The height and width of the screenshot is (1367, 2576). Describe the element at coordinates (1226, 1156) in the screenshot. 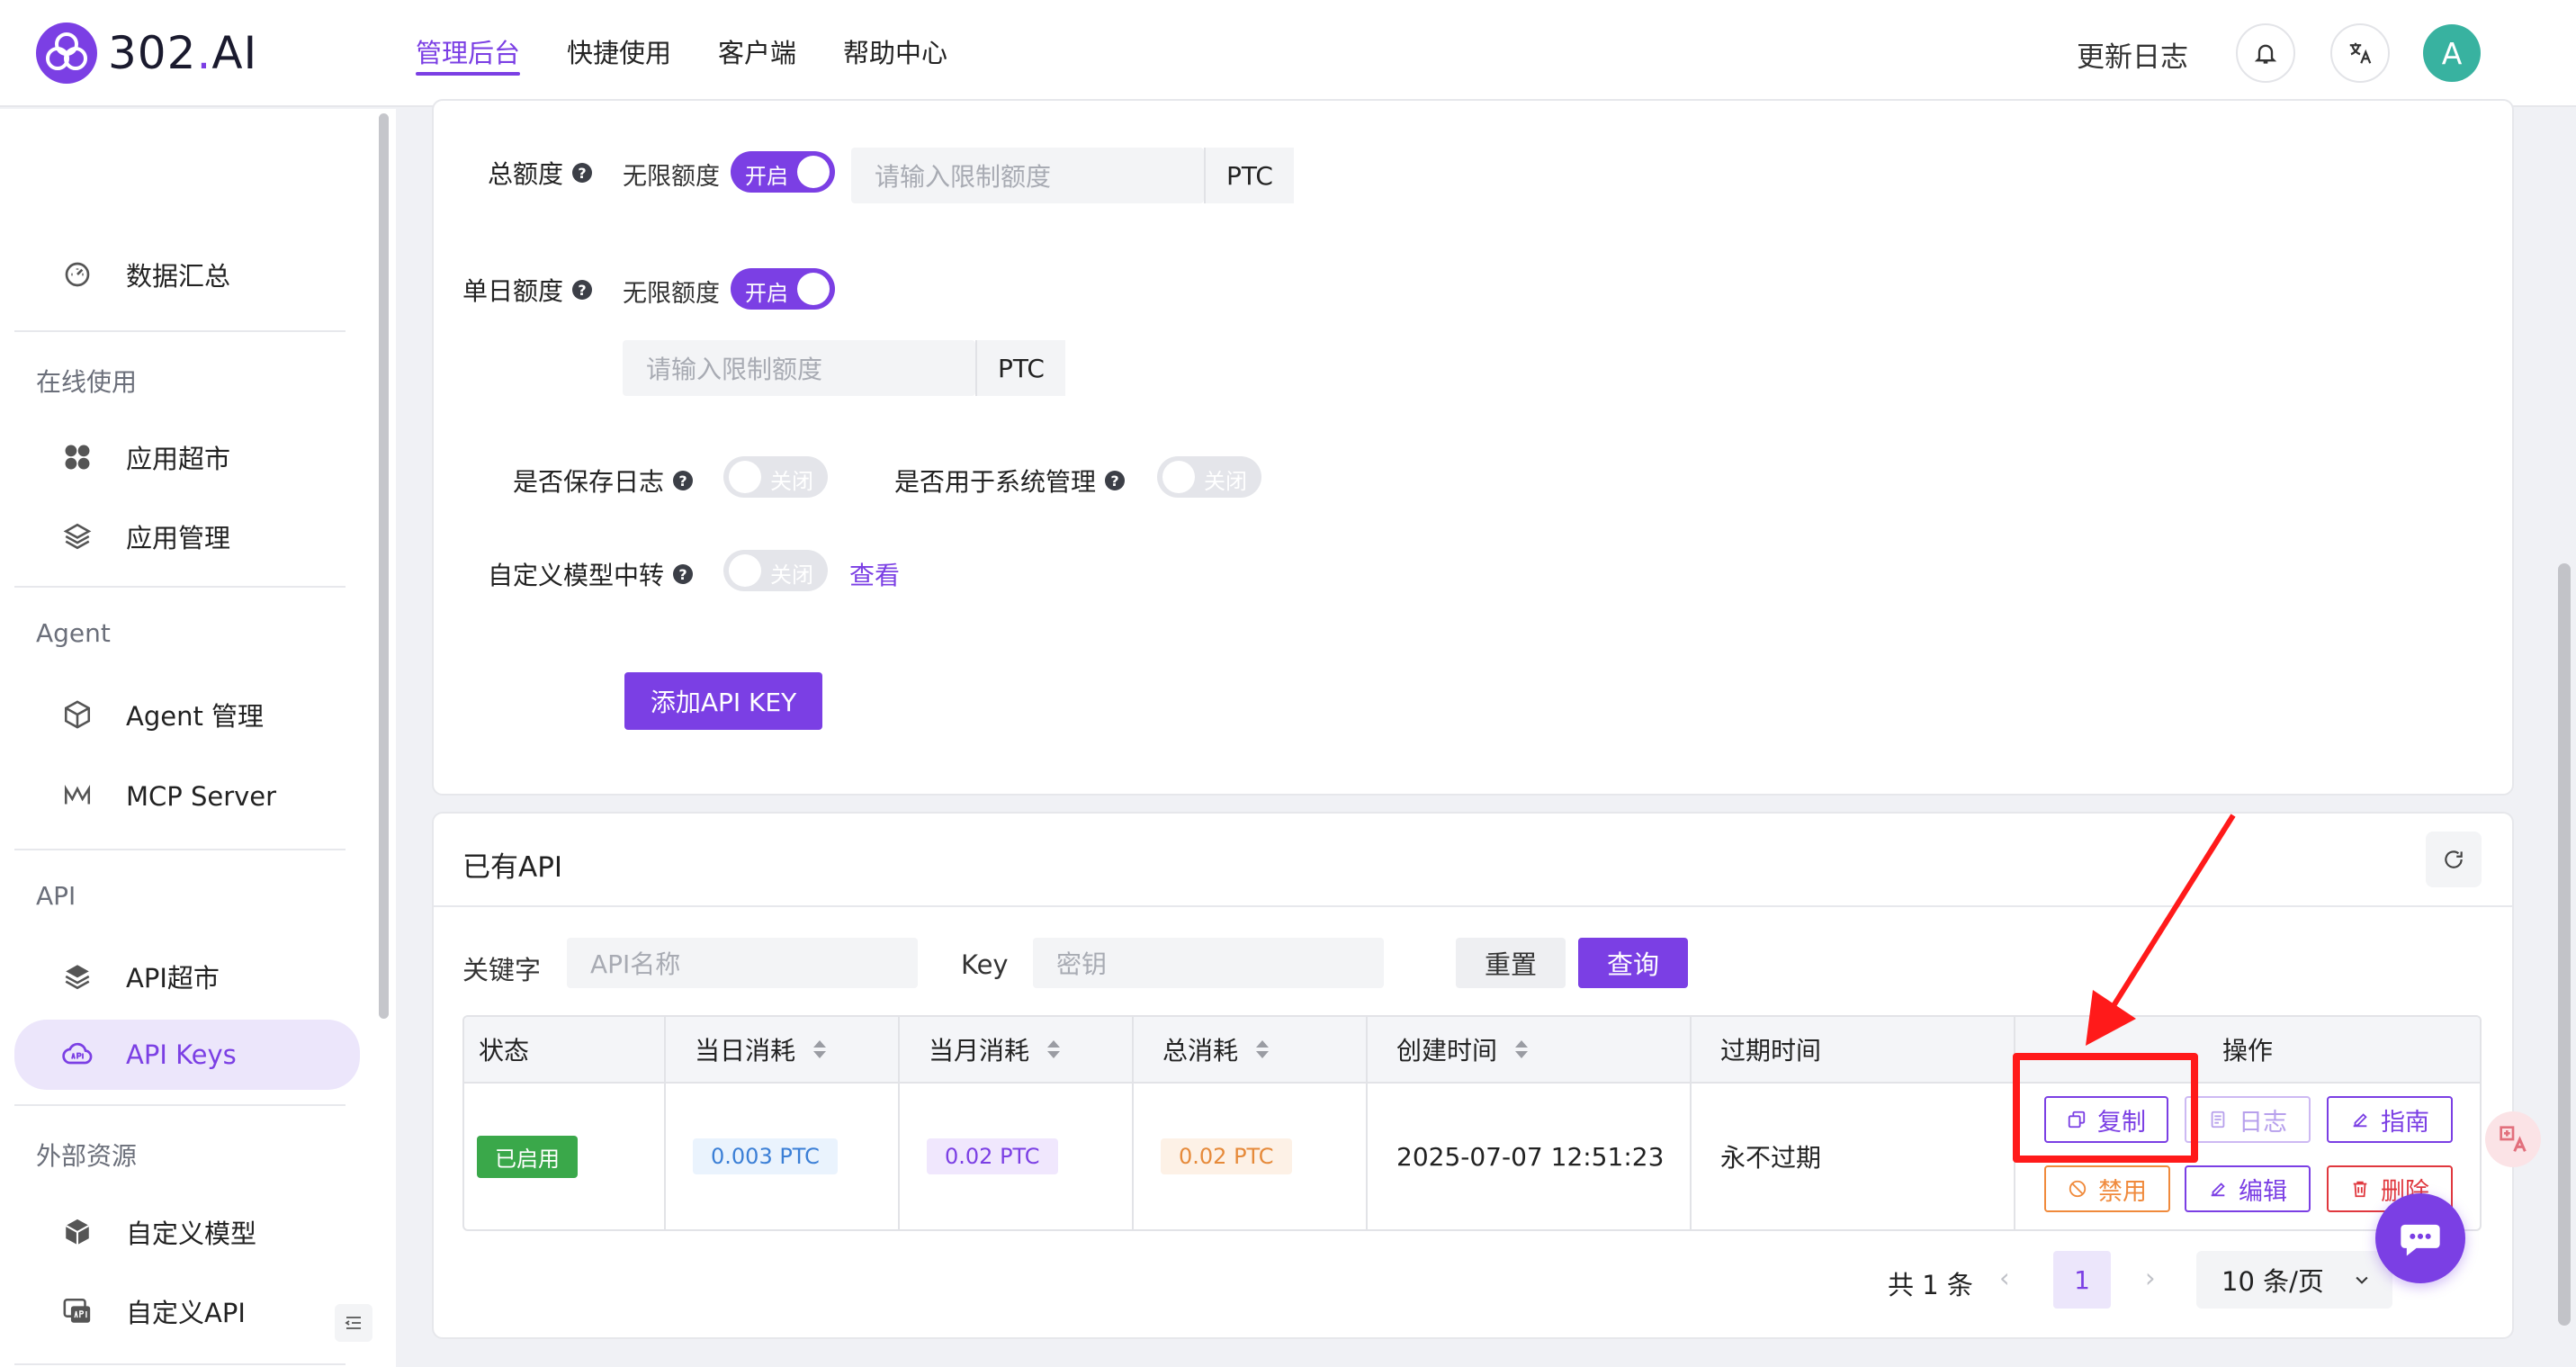

I see `total-usage-badge: 0.02 PTC` at that location.